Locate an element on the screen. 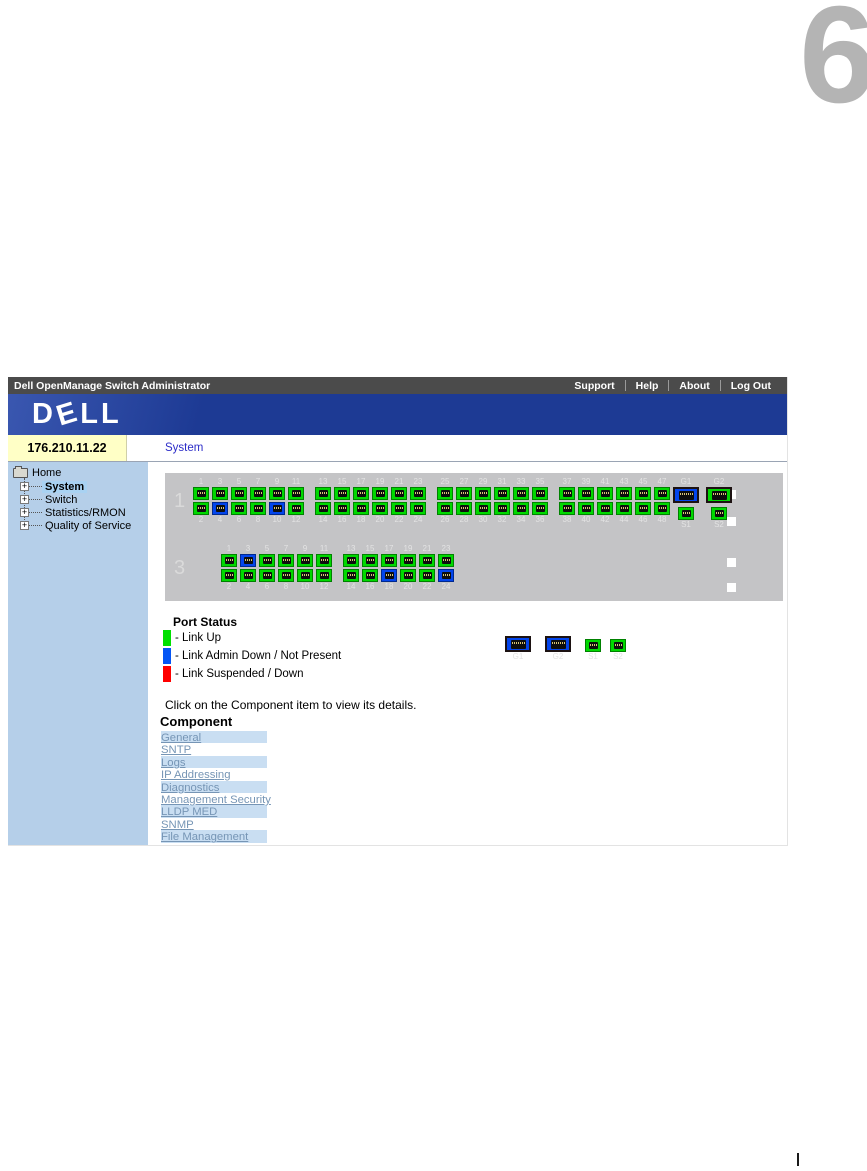 The height and width of the screenshot is (1171, 867). port-3-s2 is located at coordinates (618, 645).